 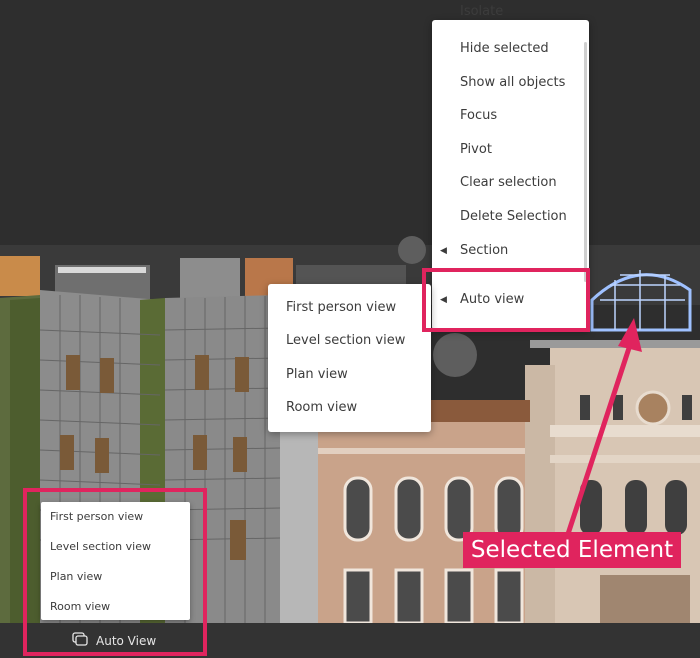 I want to click on callout-label: Selected Element, so click(x=572, y=550).